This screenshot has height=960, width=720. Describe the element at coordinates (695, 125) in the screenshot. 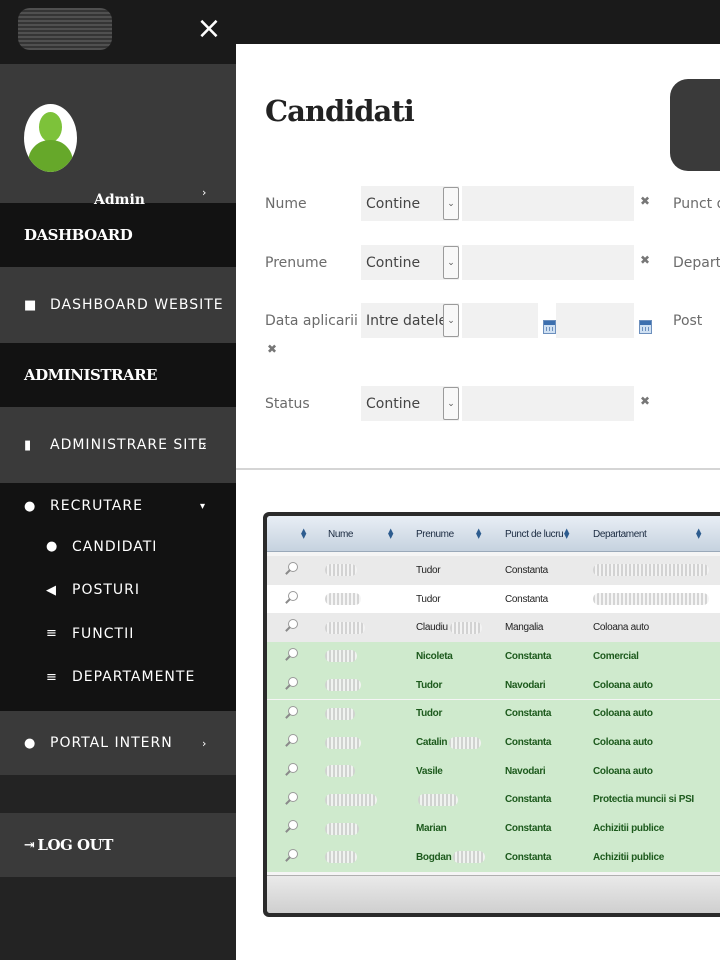

I see `action-button` at that location.